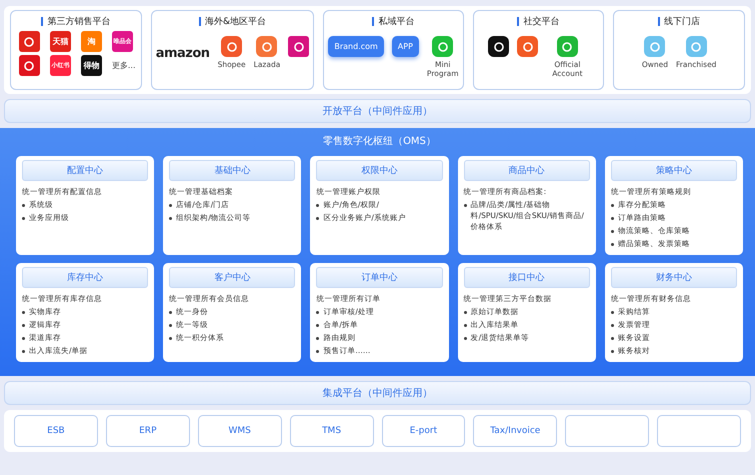 This screenshot has height=475, width=755. Describe the element at coordinates (85, 170) in the screenshot. I see `center-title: 配置中心` at that location.